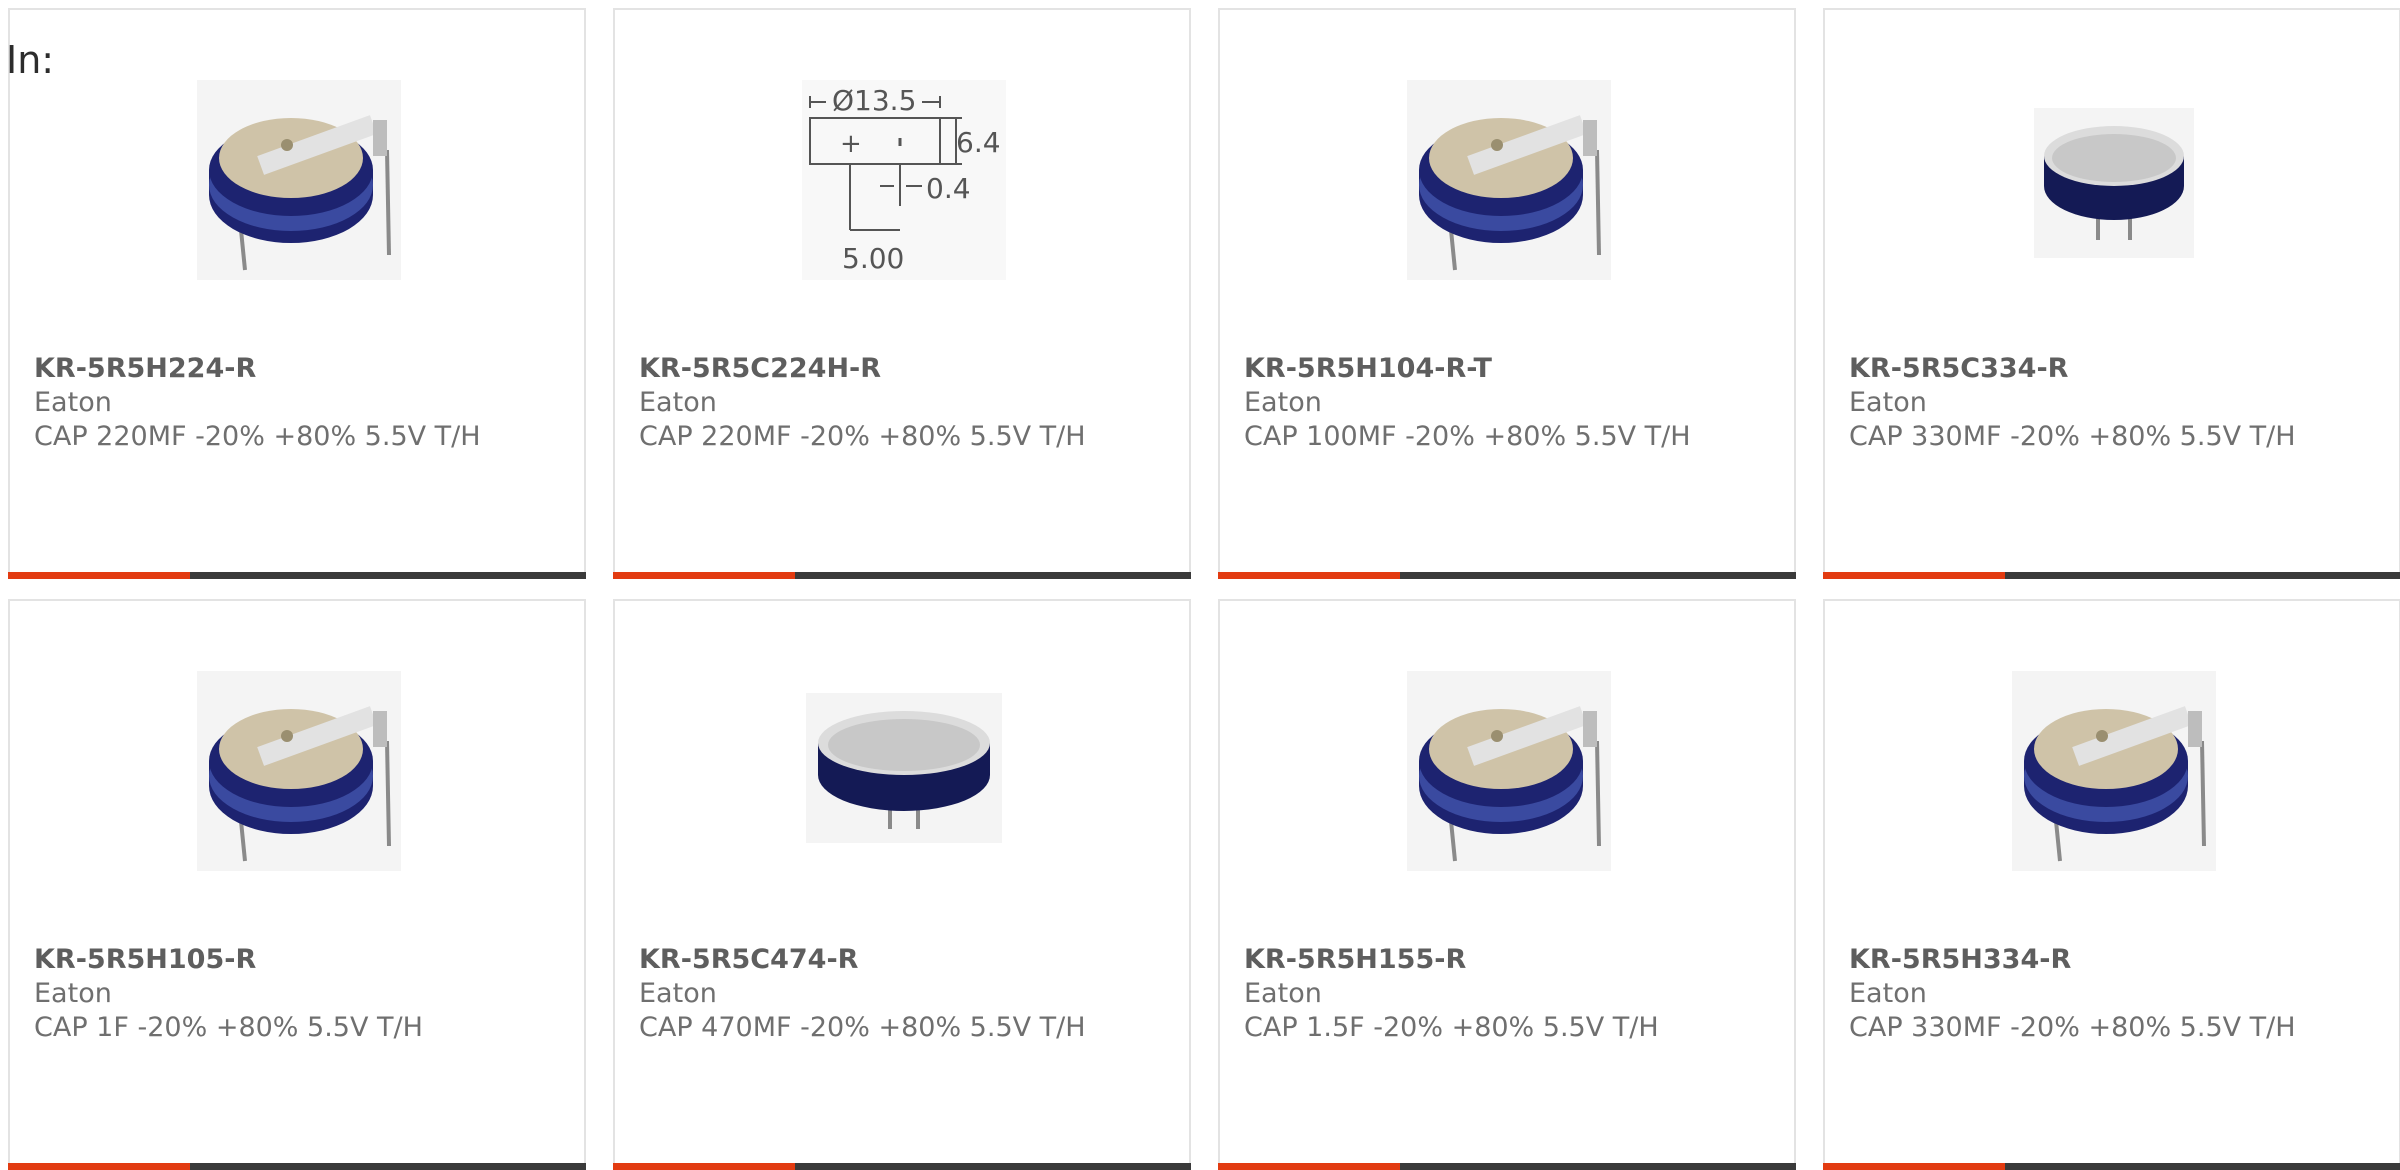 The width and height of the screenshot is (2400, 1170). I want to click on lead-label: 0.4, so click(948, 188).